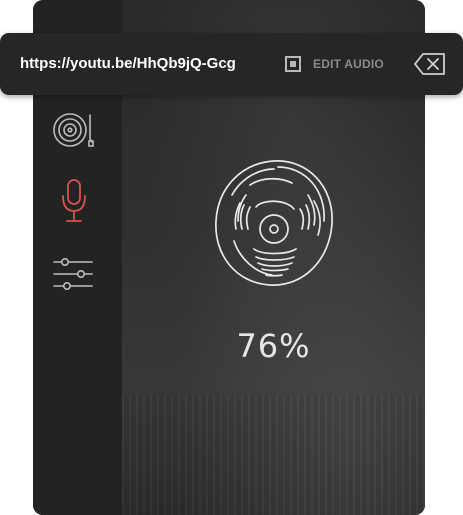 The width and height of the screenshot is (463, 515). Describe the element at coordinates (273, 346) in the screenshot. I see `progress-percent: 76%` at that location.